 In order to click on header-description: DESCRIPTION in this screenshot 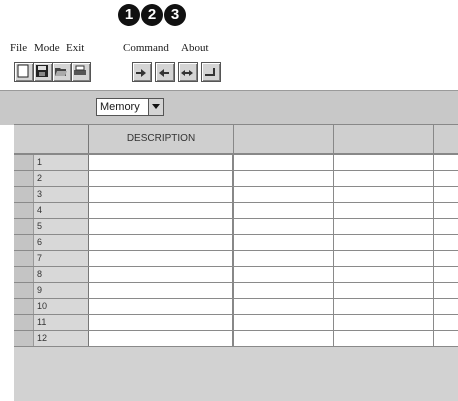, I will do `click(161, 139)`.